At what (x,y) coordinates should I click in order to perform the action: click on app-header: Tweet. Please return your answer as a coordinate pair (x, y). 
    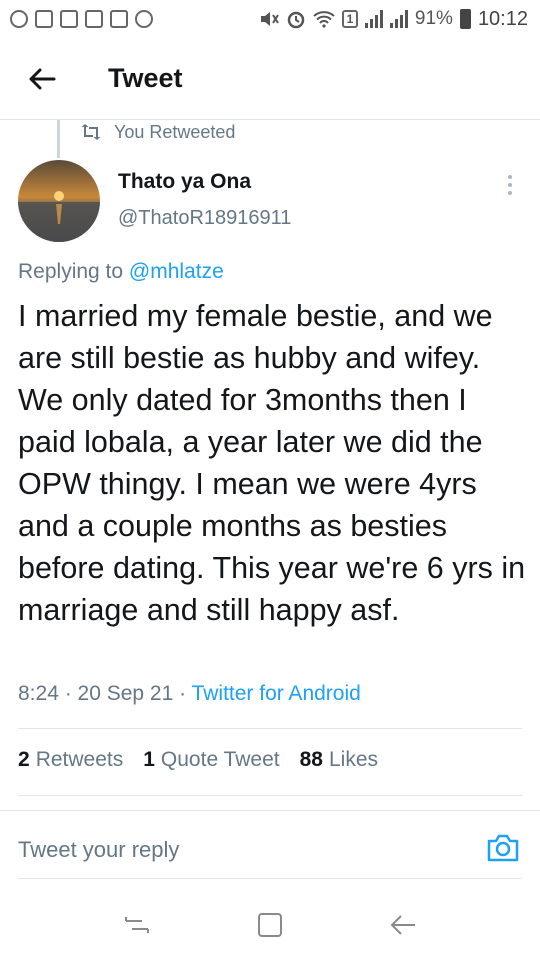
    Looking at the image, I should click on (270, 79).